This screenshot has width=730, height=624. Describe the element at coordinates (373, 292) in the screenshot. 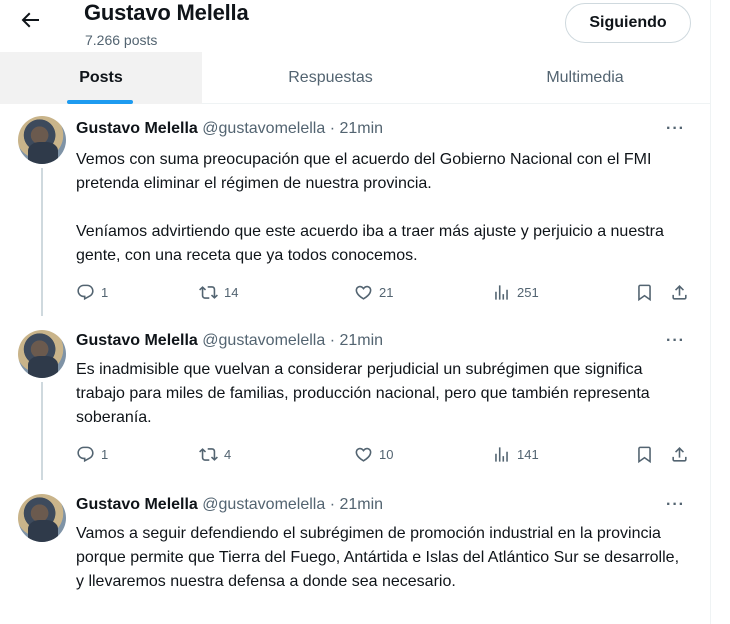

I see `like-button: 21` at that location.